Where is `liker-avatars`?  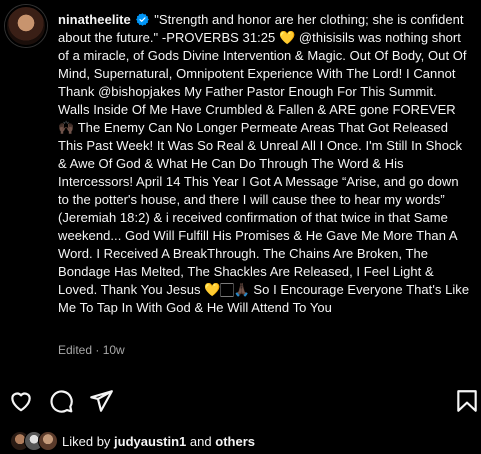 liker-avatars is located at coordinates (34, 441).